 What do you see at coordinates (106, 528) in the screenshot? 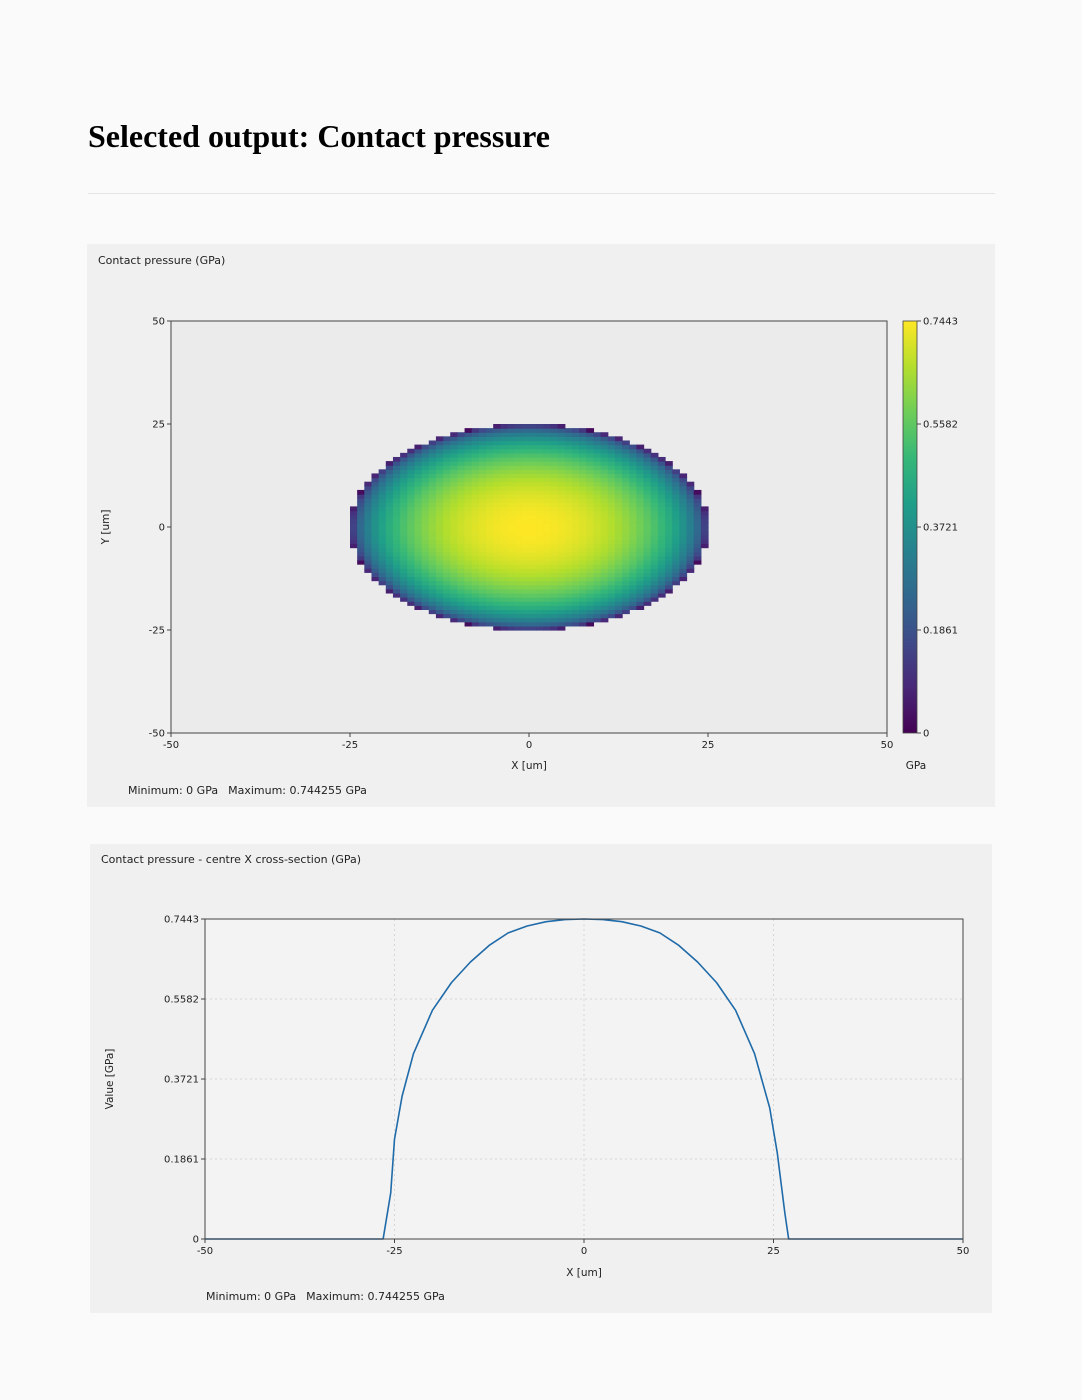
I see `heatmap-y-axis-label: Y [um]` at bounding box center [106, 528].